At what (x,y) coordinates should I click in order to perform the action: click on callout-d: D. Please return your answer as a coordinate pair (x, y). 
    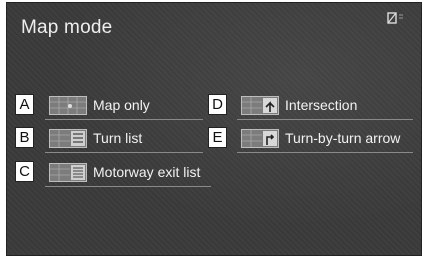
    Looking at the image, I should click on (217, 104).